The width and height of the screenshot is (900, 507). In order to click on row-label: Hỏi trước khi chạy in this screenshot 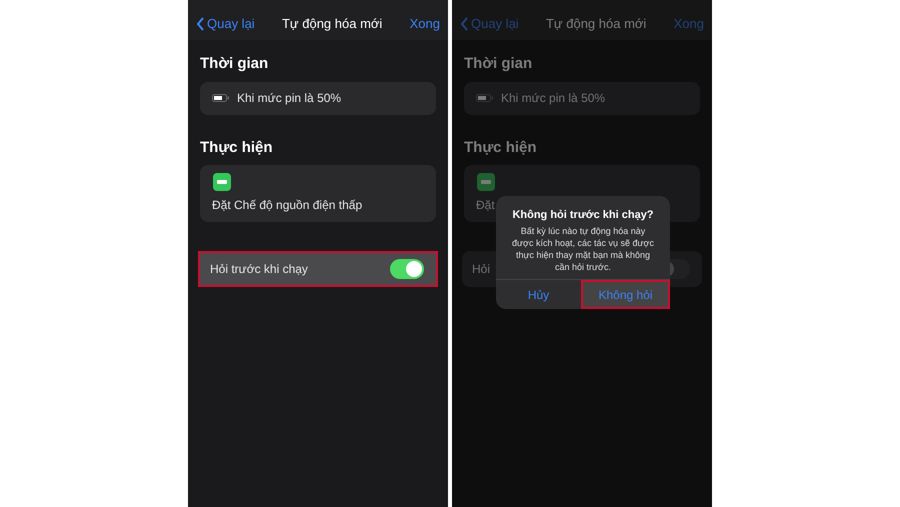, I will do `click(259, 269)`.